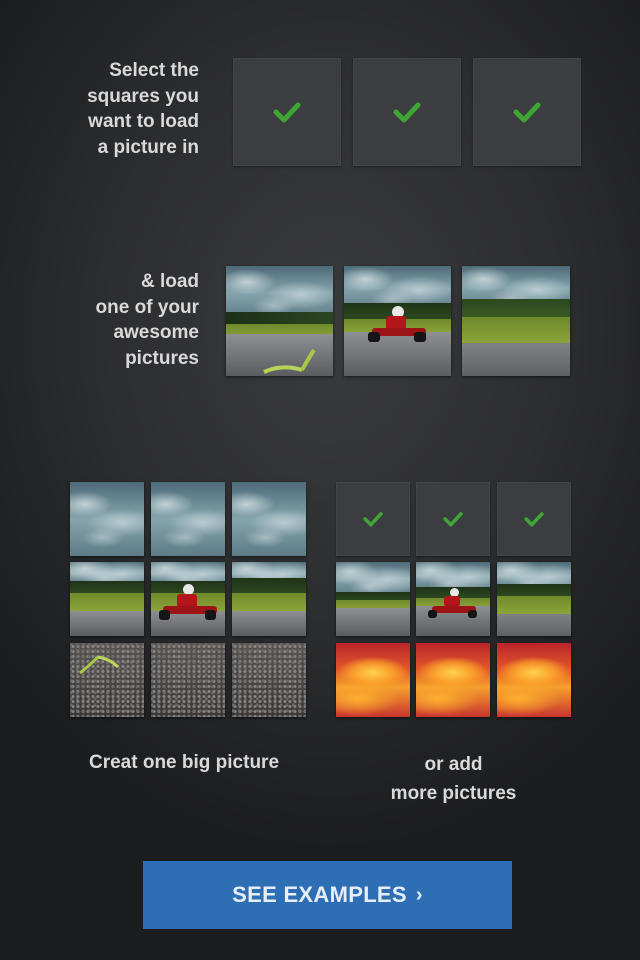  Describe the element at coordinates (148, 147) in the screenshot. I see `select-line-4: a picture in` at that location.